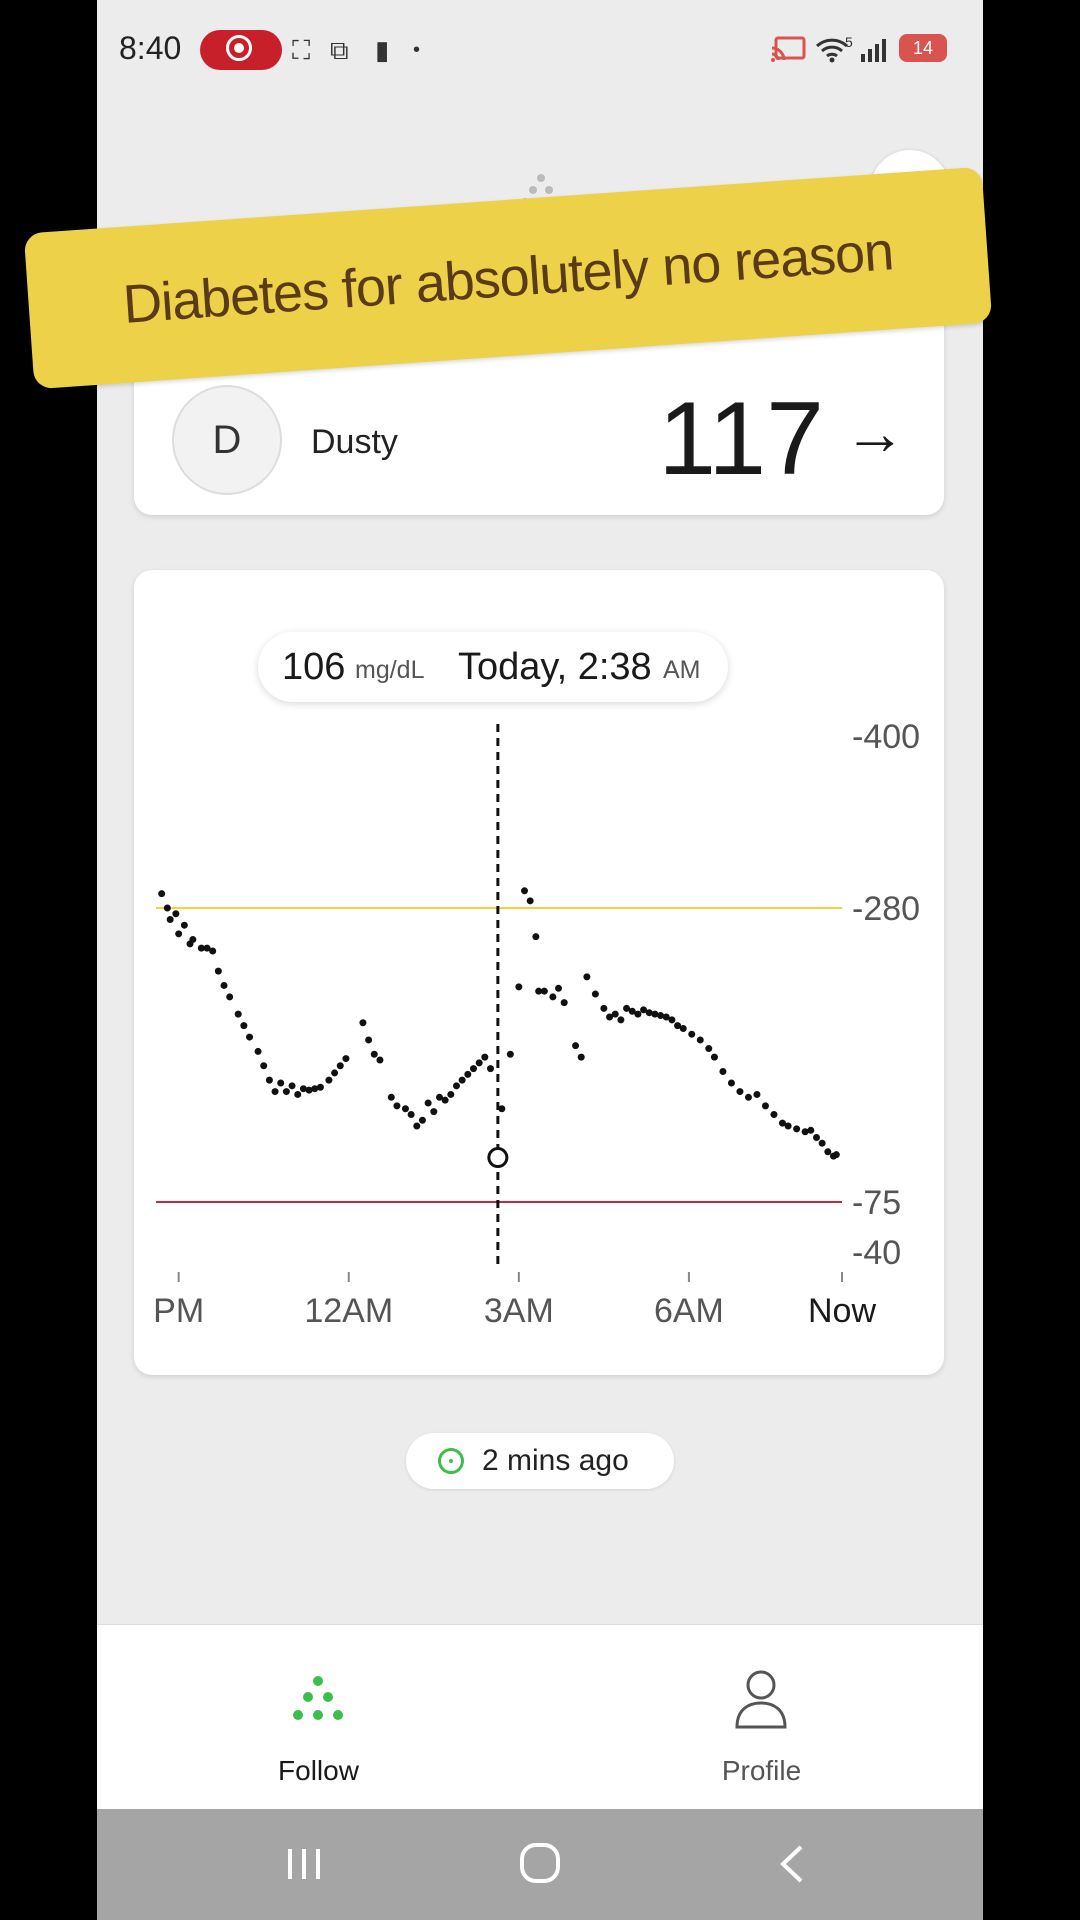  I want to click on tooltip-time: Today, 2:38, so click(555, 667).